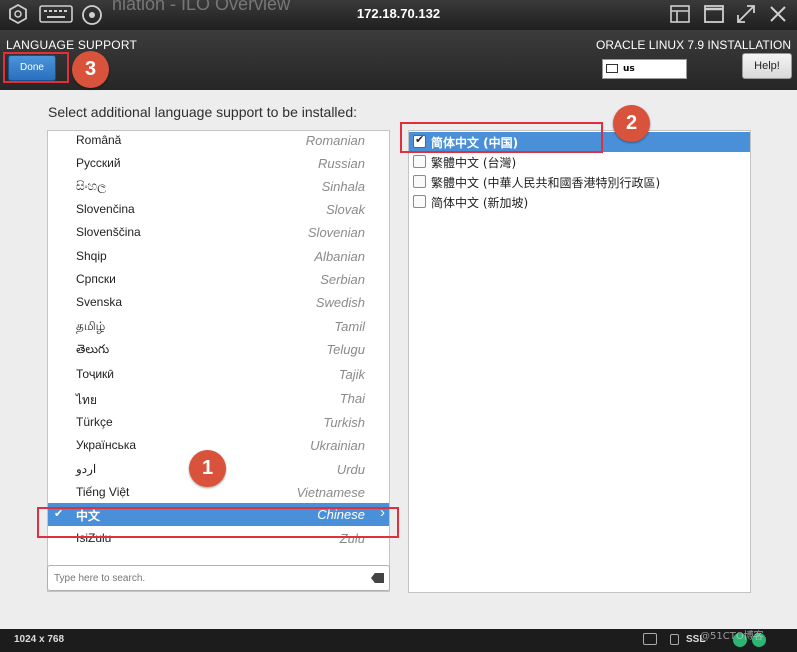 This screenshot has height=652, width=797. What do you see at coordinates (767, 66) in the screenshot?
I see `help-button: Help!` at bounding box center [767, 66].